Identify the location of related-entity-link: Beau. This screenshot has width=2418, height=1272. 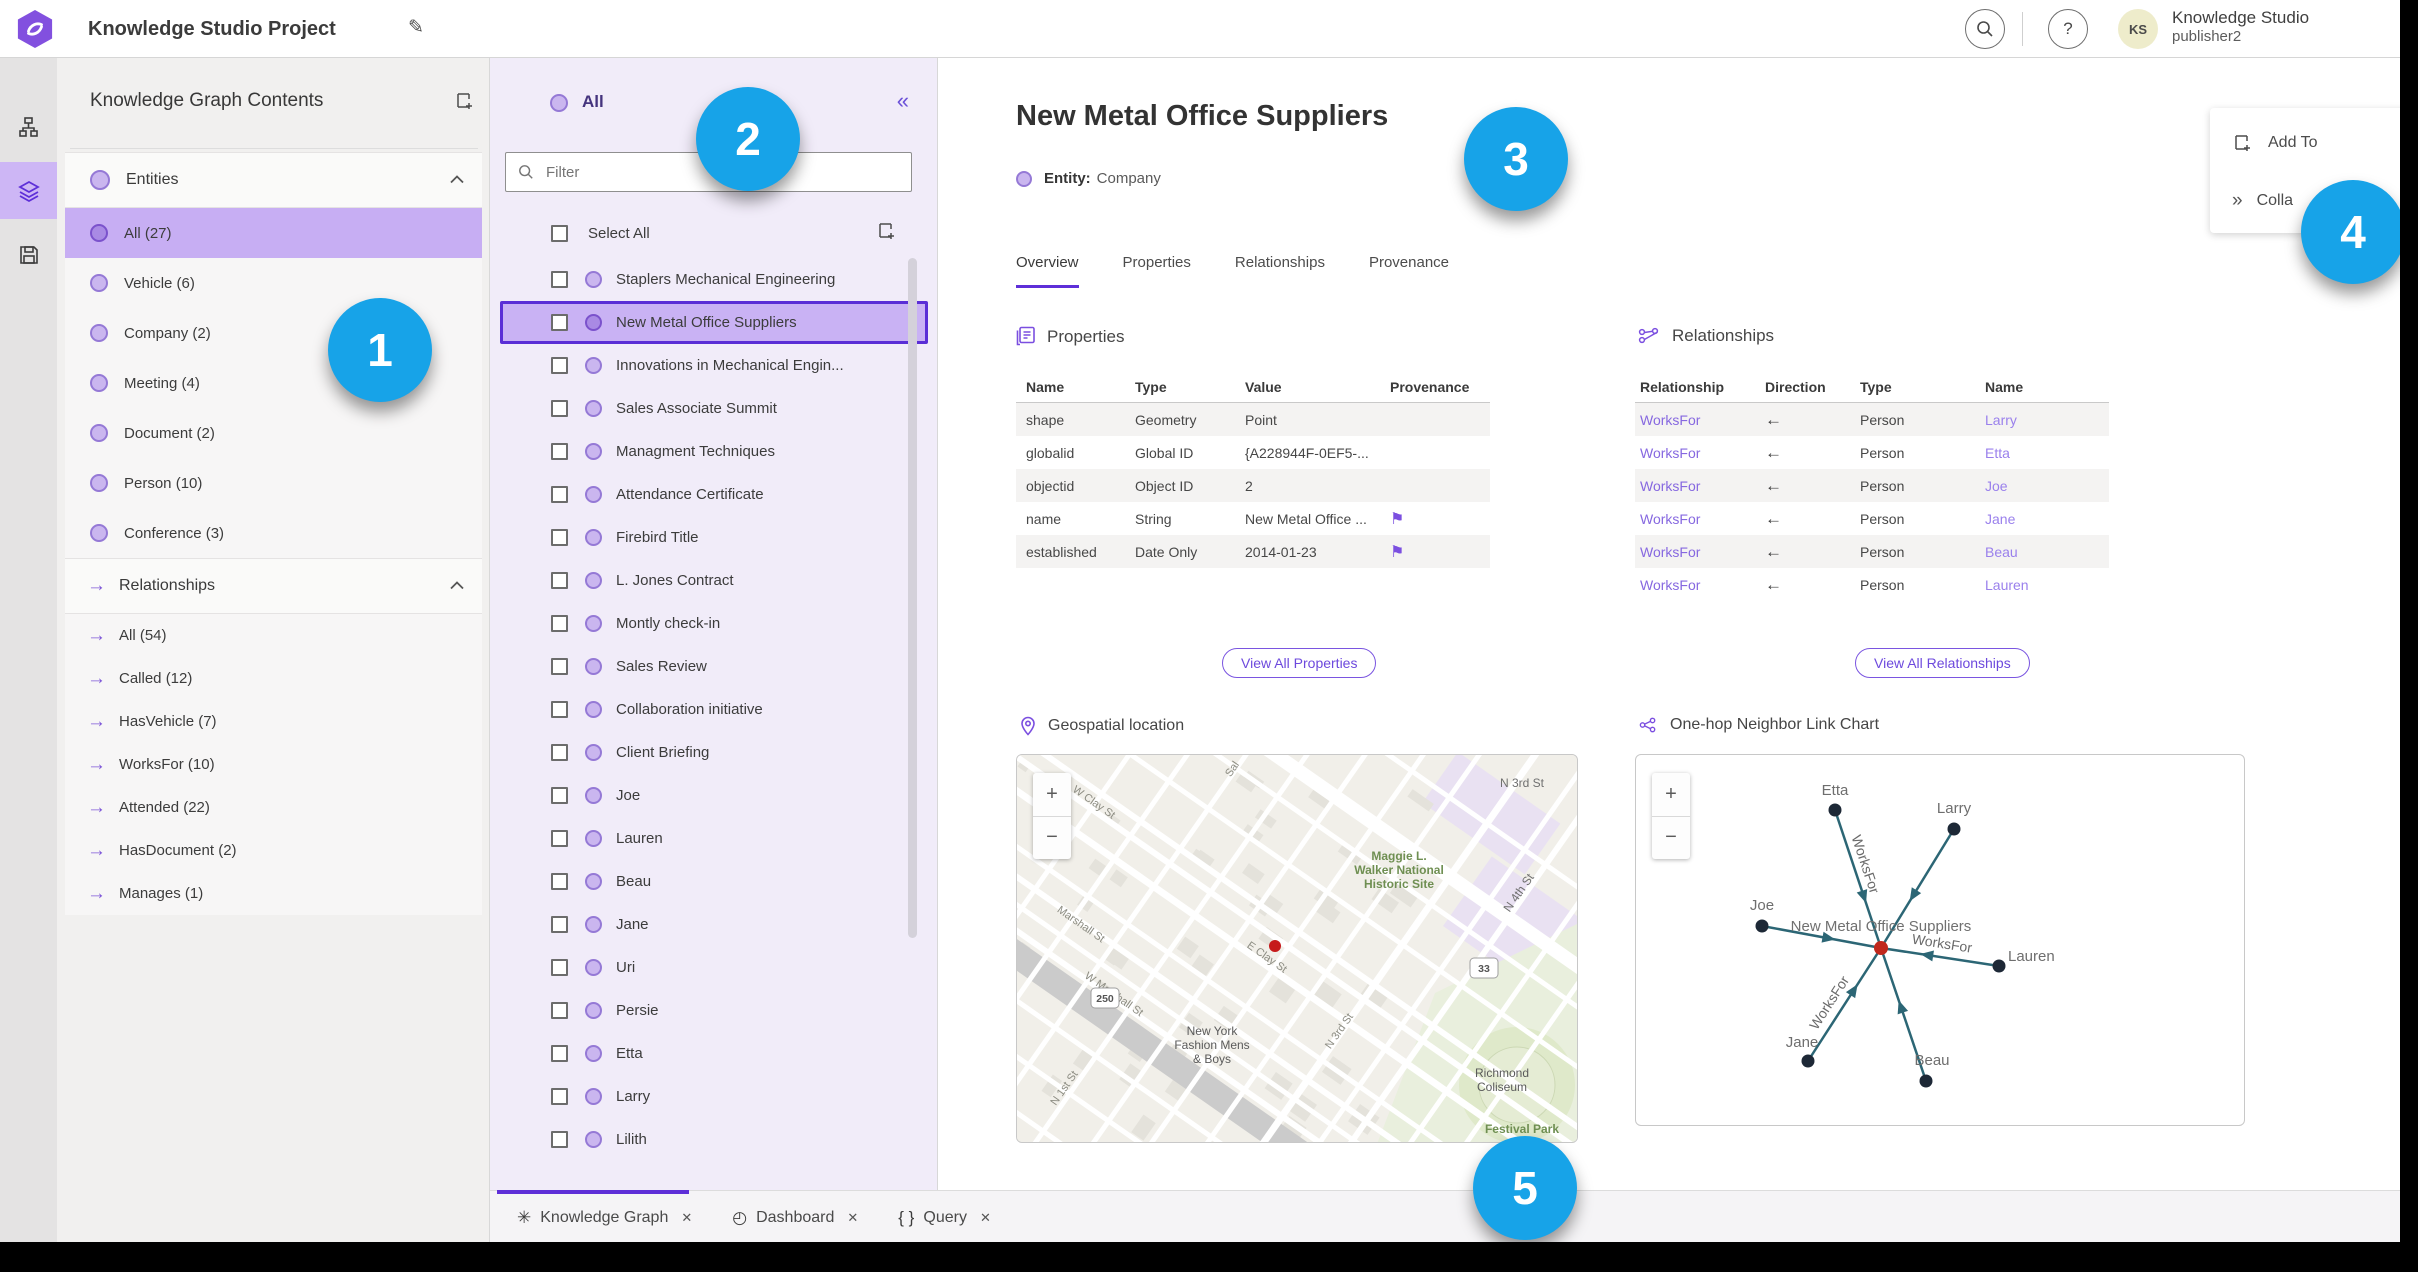
(2047, 552).